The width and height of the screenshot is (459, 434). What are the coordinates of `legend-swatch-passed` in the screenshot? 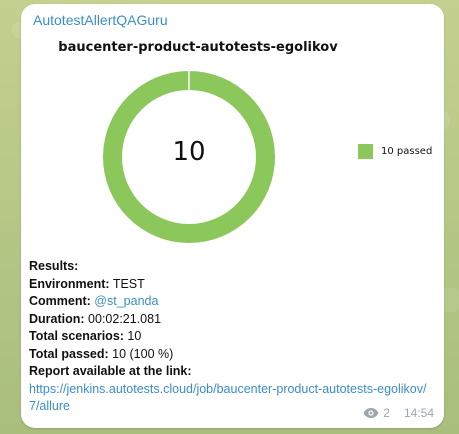 It's located at (365, 151).